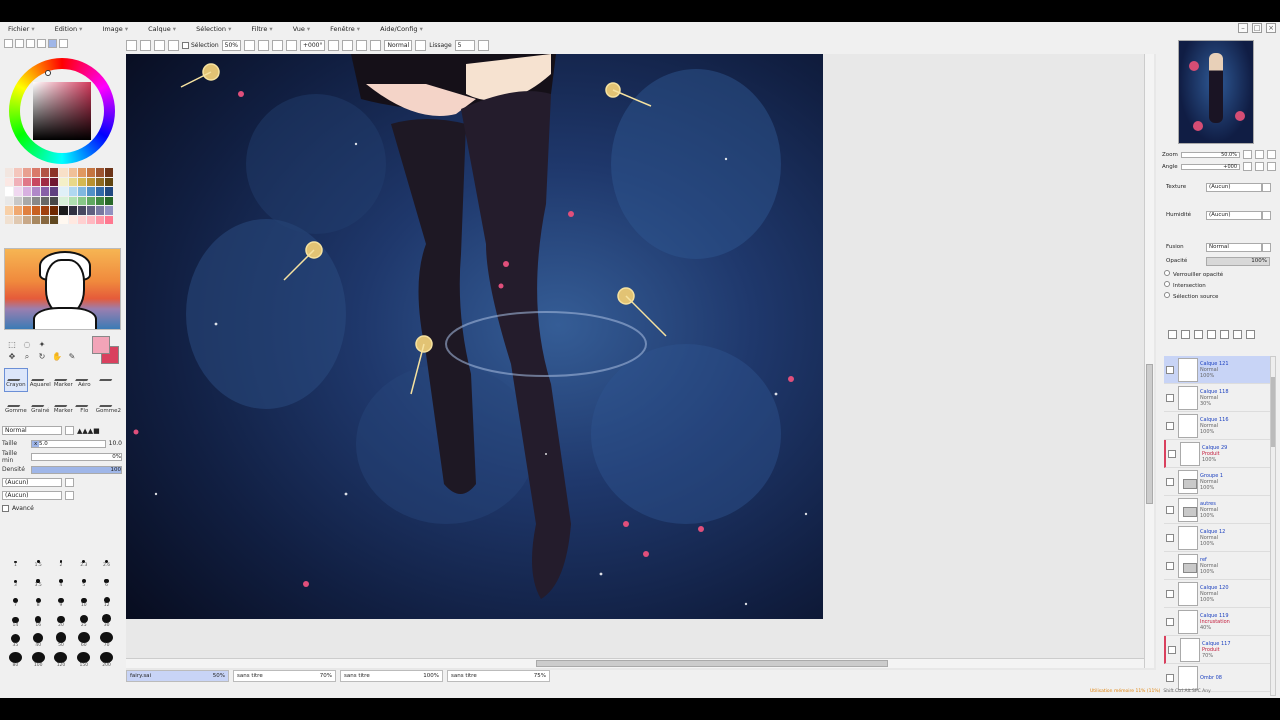 This screenshot has height=720, width=1280. I want to click on brush-size-preset: 40, so click(38, 640).